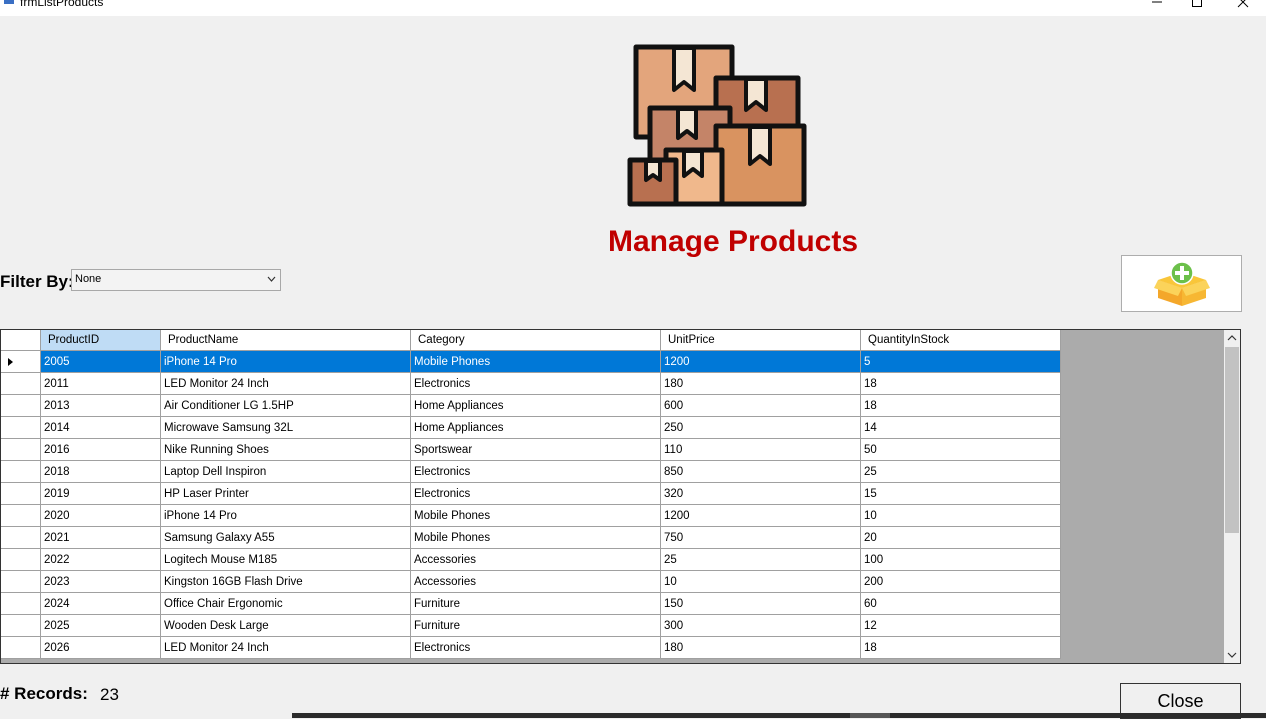  What do you see at coordinates (761, 626) in the screenshot?
I see `cell-unitprice: 300` at bounding box center [761, 626].